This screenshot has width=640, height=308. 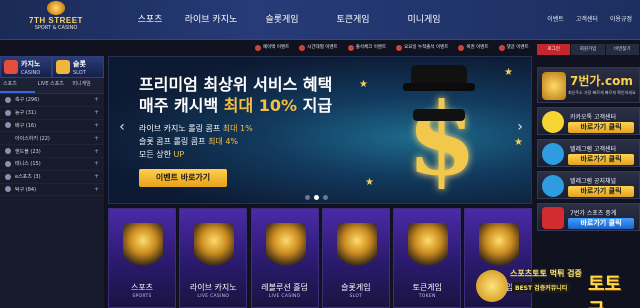 What do you see at coordinates (181, 128) in the screenshot?
I see `bullet-text: 라이브 카지노 롤링 콤프` at bounding box center [181, 128].